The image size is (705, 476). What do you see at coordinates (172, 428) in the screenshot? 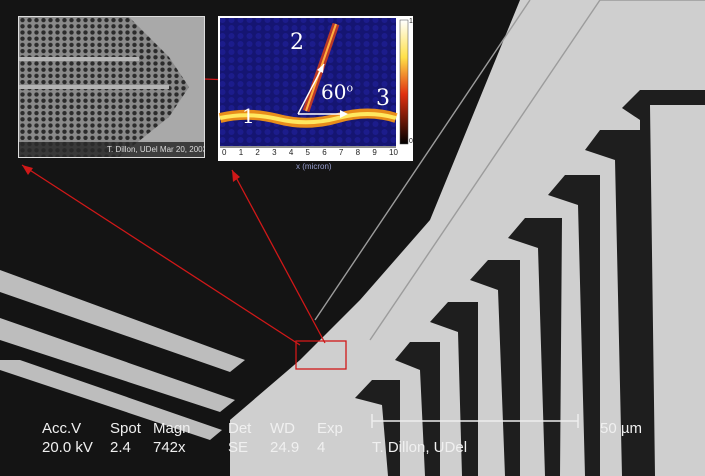
I see `info-header-magn: Magn` at bounding box center [172, 428].